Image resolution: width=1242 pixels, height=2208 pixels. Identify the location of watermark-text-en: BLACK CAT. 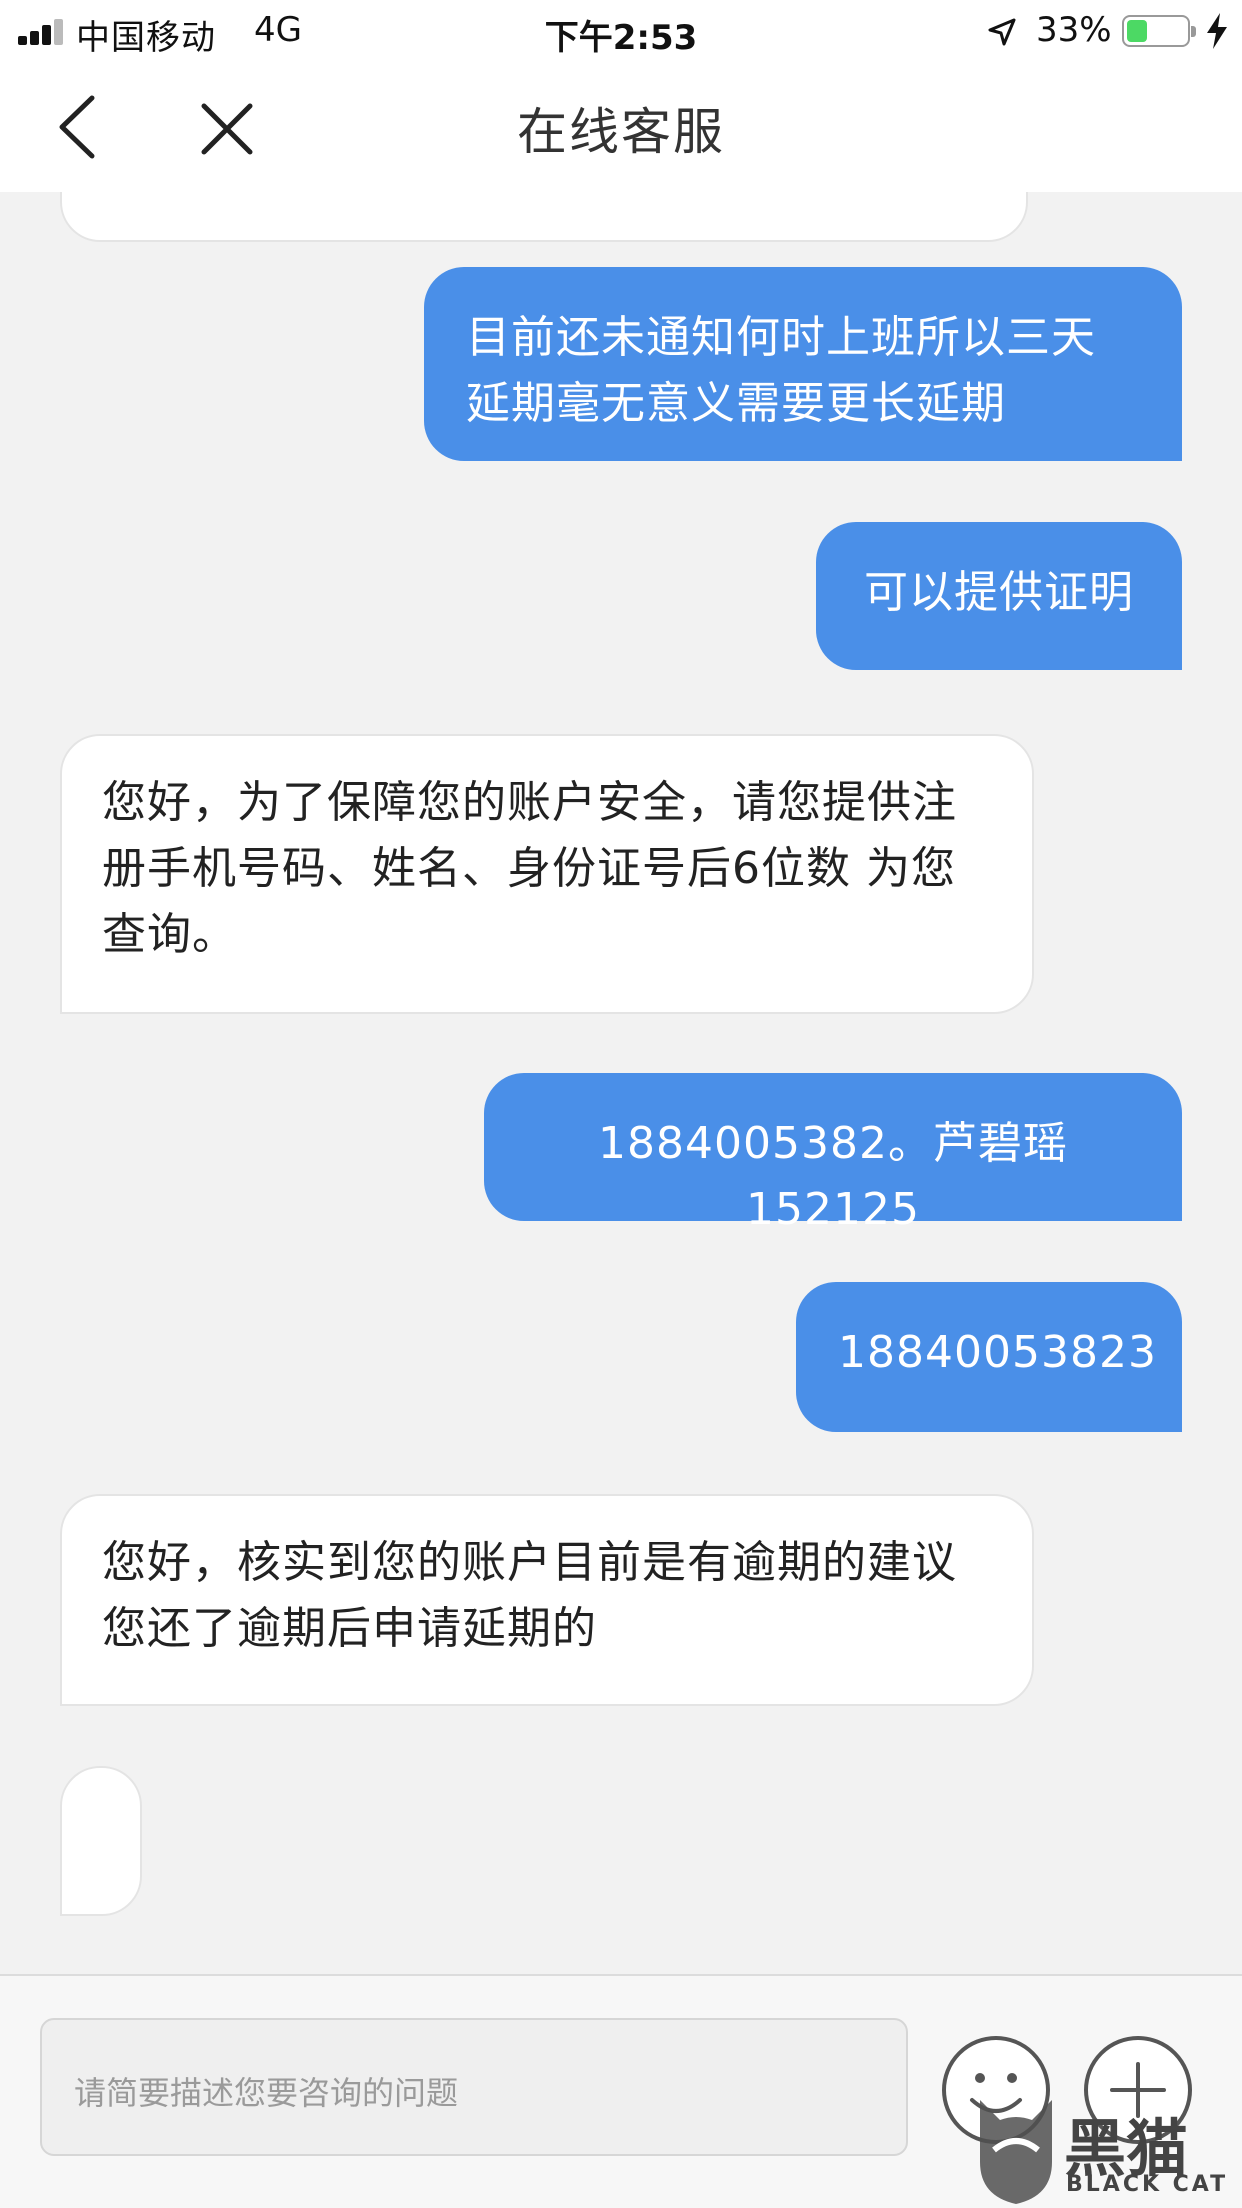
(1147, 2184).